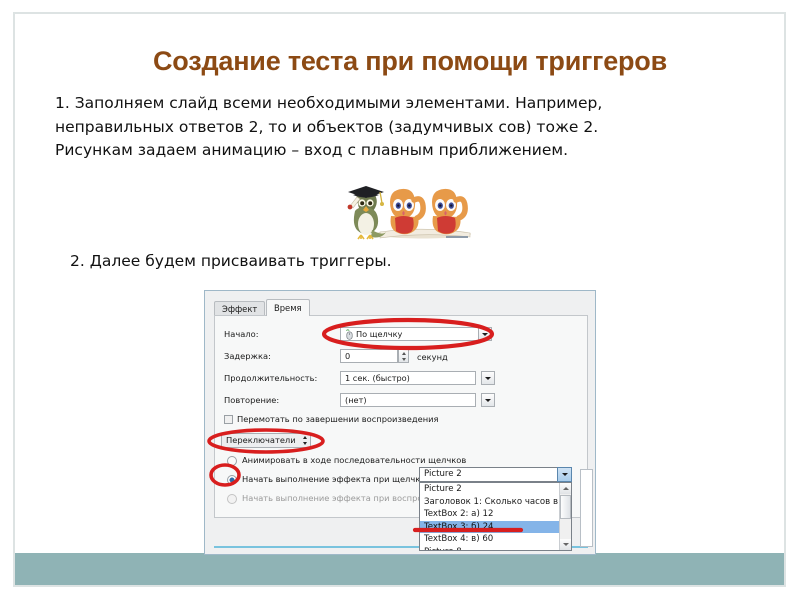 Image resolution: width=800 pixels, height=600 pixels. I want to click on repeat-combo-arrow, so click(488, 400).